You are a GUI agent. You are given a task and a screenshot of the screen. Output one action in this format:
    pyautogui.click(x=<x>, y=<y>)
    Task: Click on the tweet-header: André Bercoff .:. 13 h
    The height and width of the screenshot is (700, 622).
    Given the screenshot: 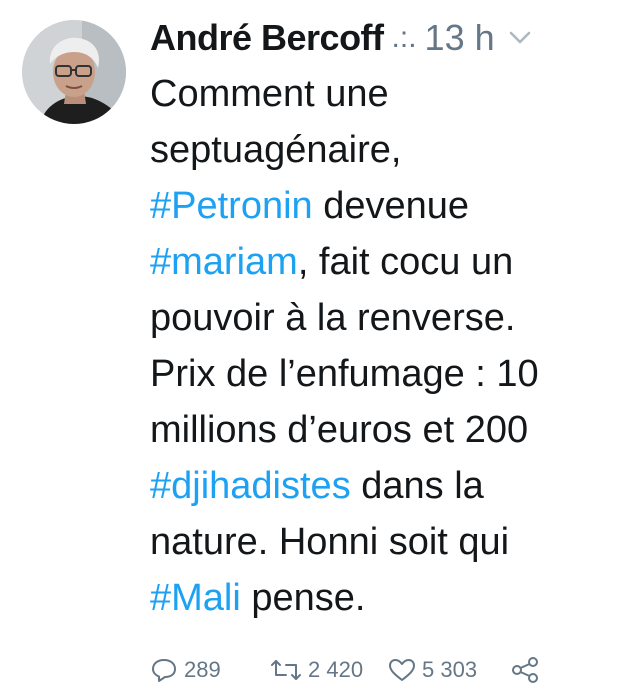 What is the action you would take?
    pyautogui.click(x=340, y=38)
    